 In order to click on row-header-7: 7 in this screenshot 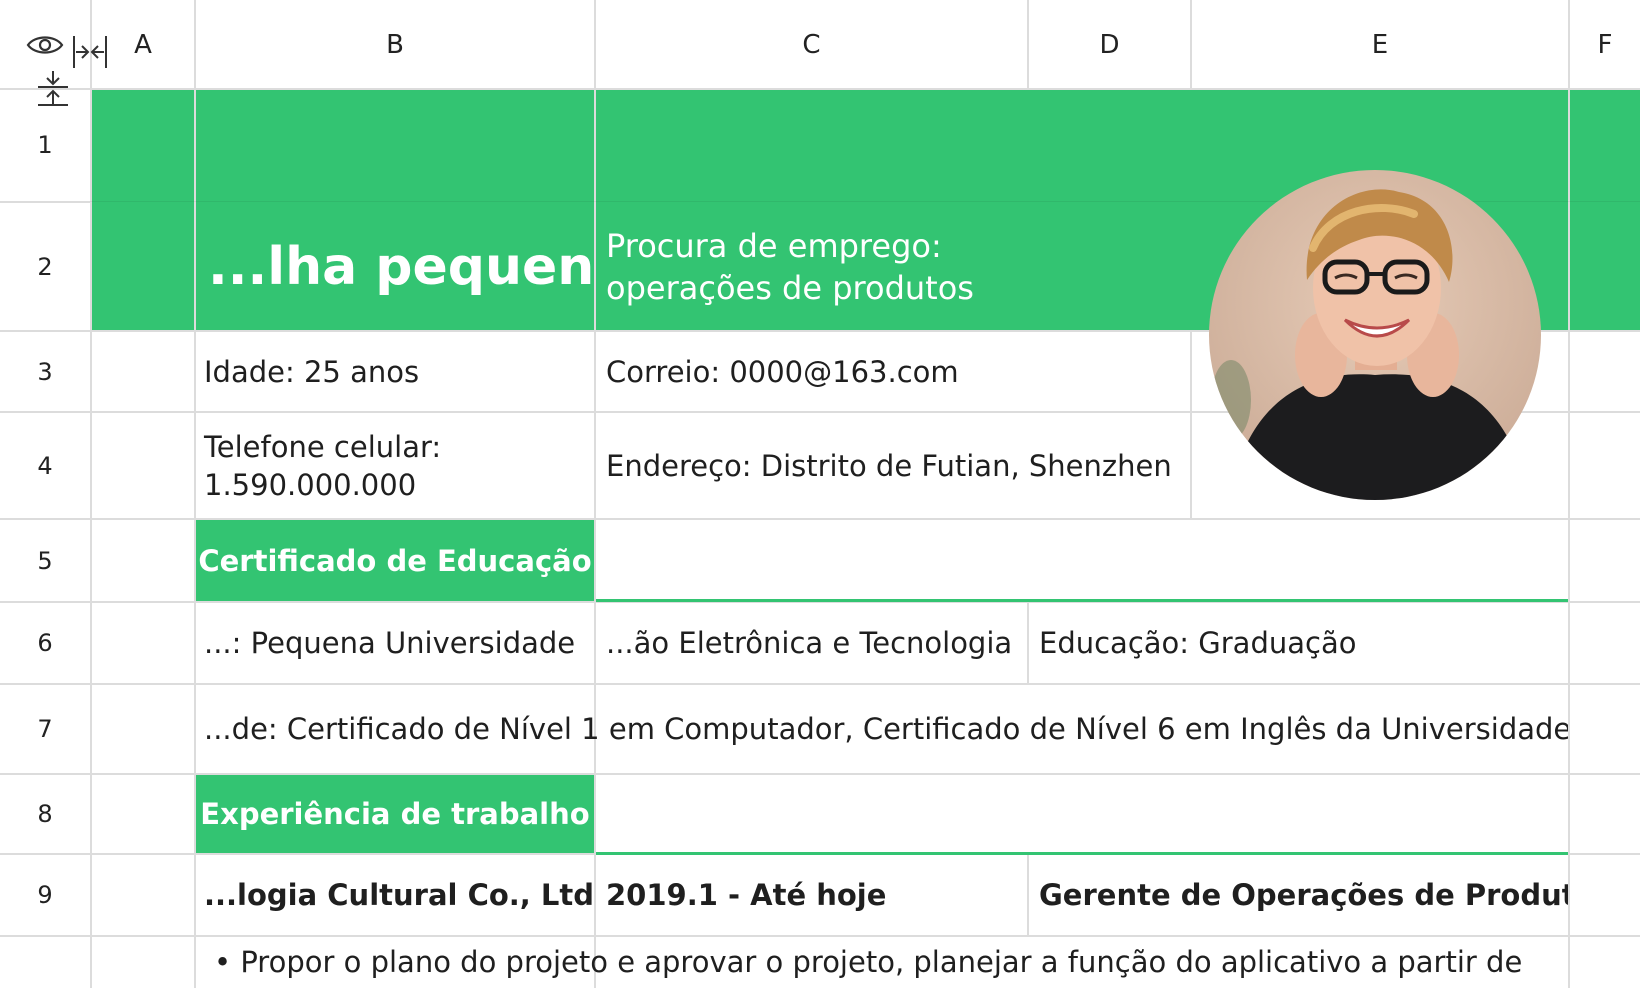, I will do `click(45, 729)`.